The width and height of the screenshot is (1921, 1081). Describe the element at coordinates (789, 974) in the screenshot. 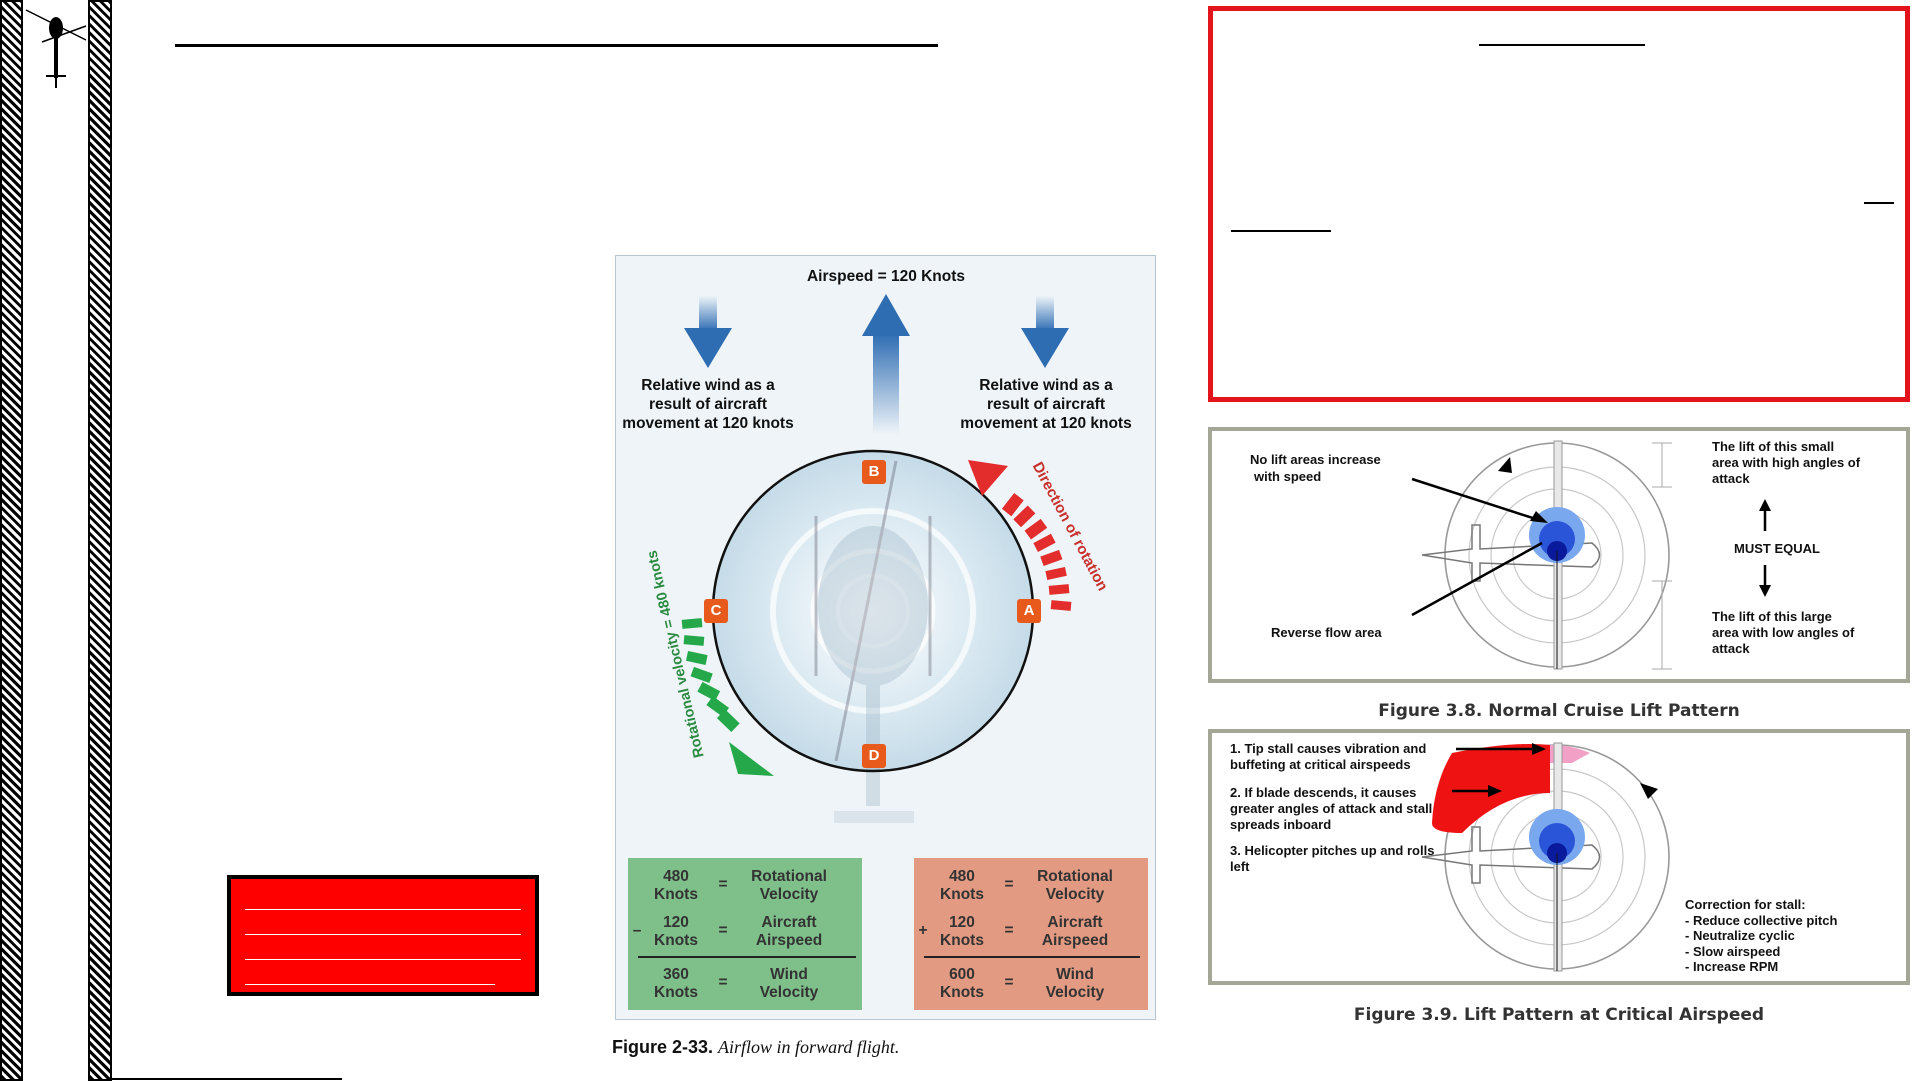

I see `left-r3-w1: Wind` at that location.